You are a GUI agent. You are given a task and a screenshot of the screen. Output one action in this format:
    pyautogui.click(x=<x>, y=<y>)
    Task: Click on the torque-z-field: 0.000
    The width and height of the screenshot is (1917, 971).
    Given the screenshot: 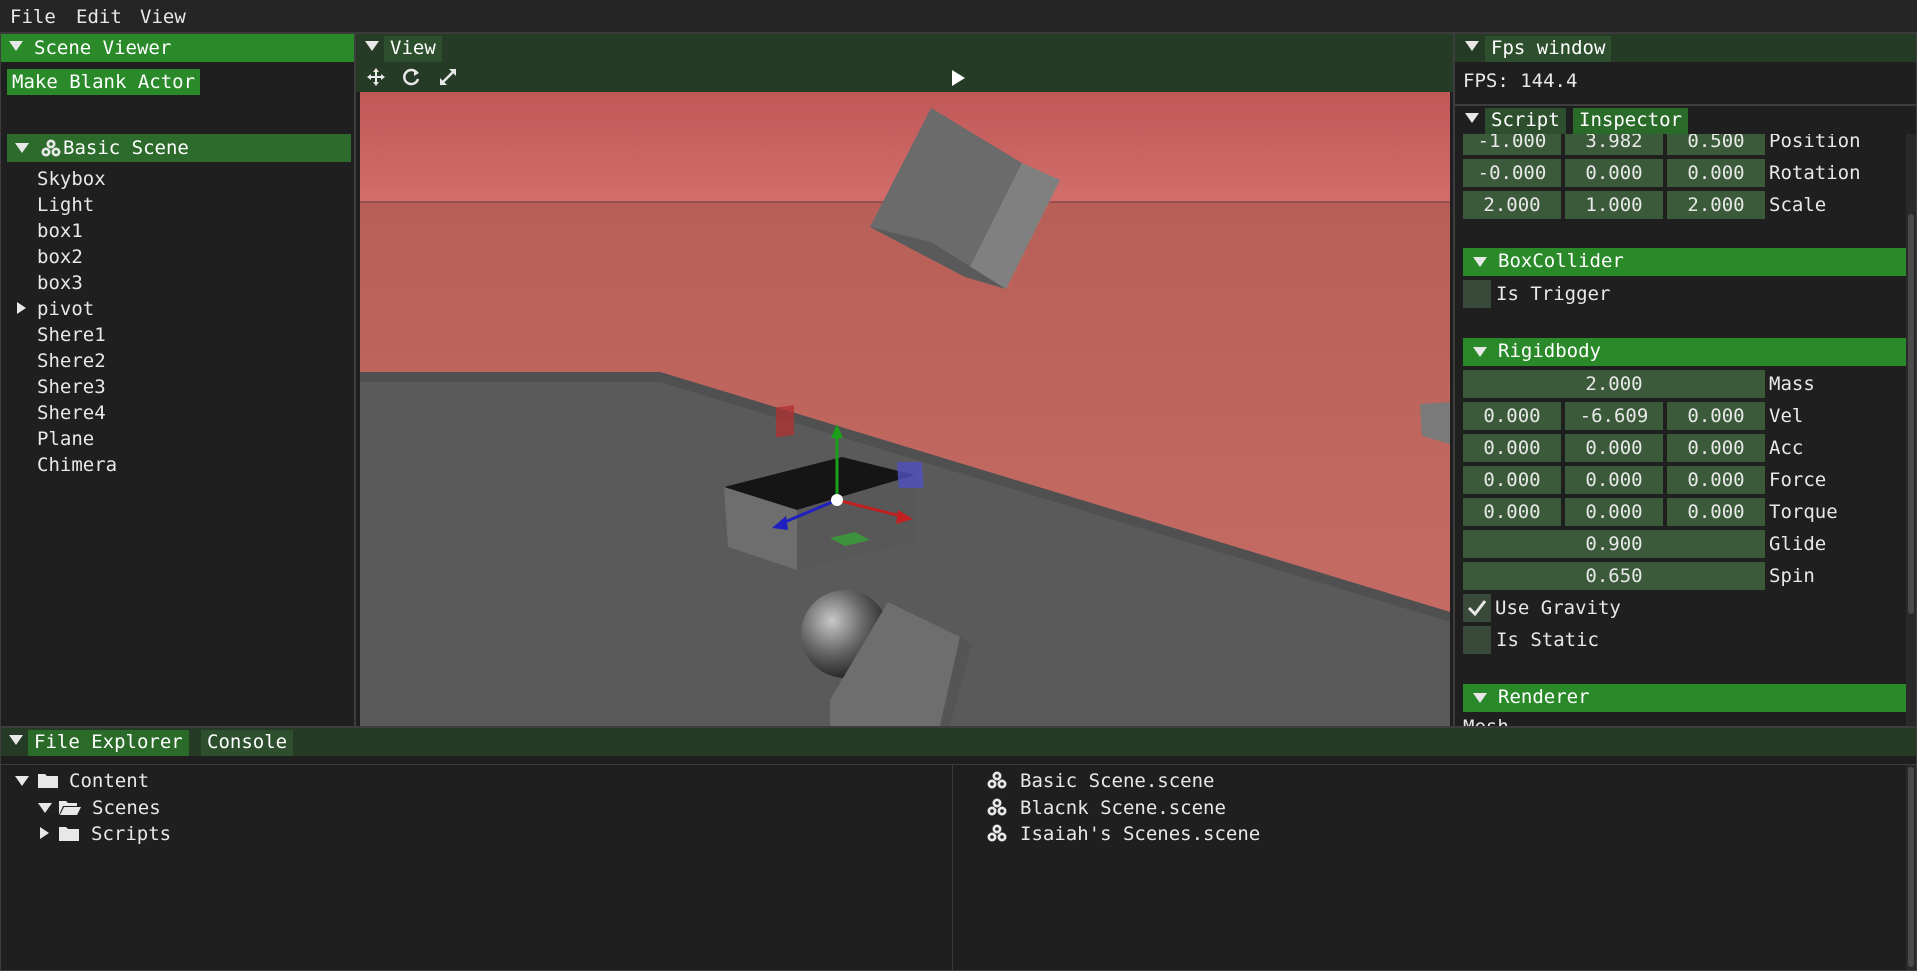 What is the action you would take?
    pyautogui.click(x=1716, y=512)
    